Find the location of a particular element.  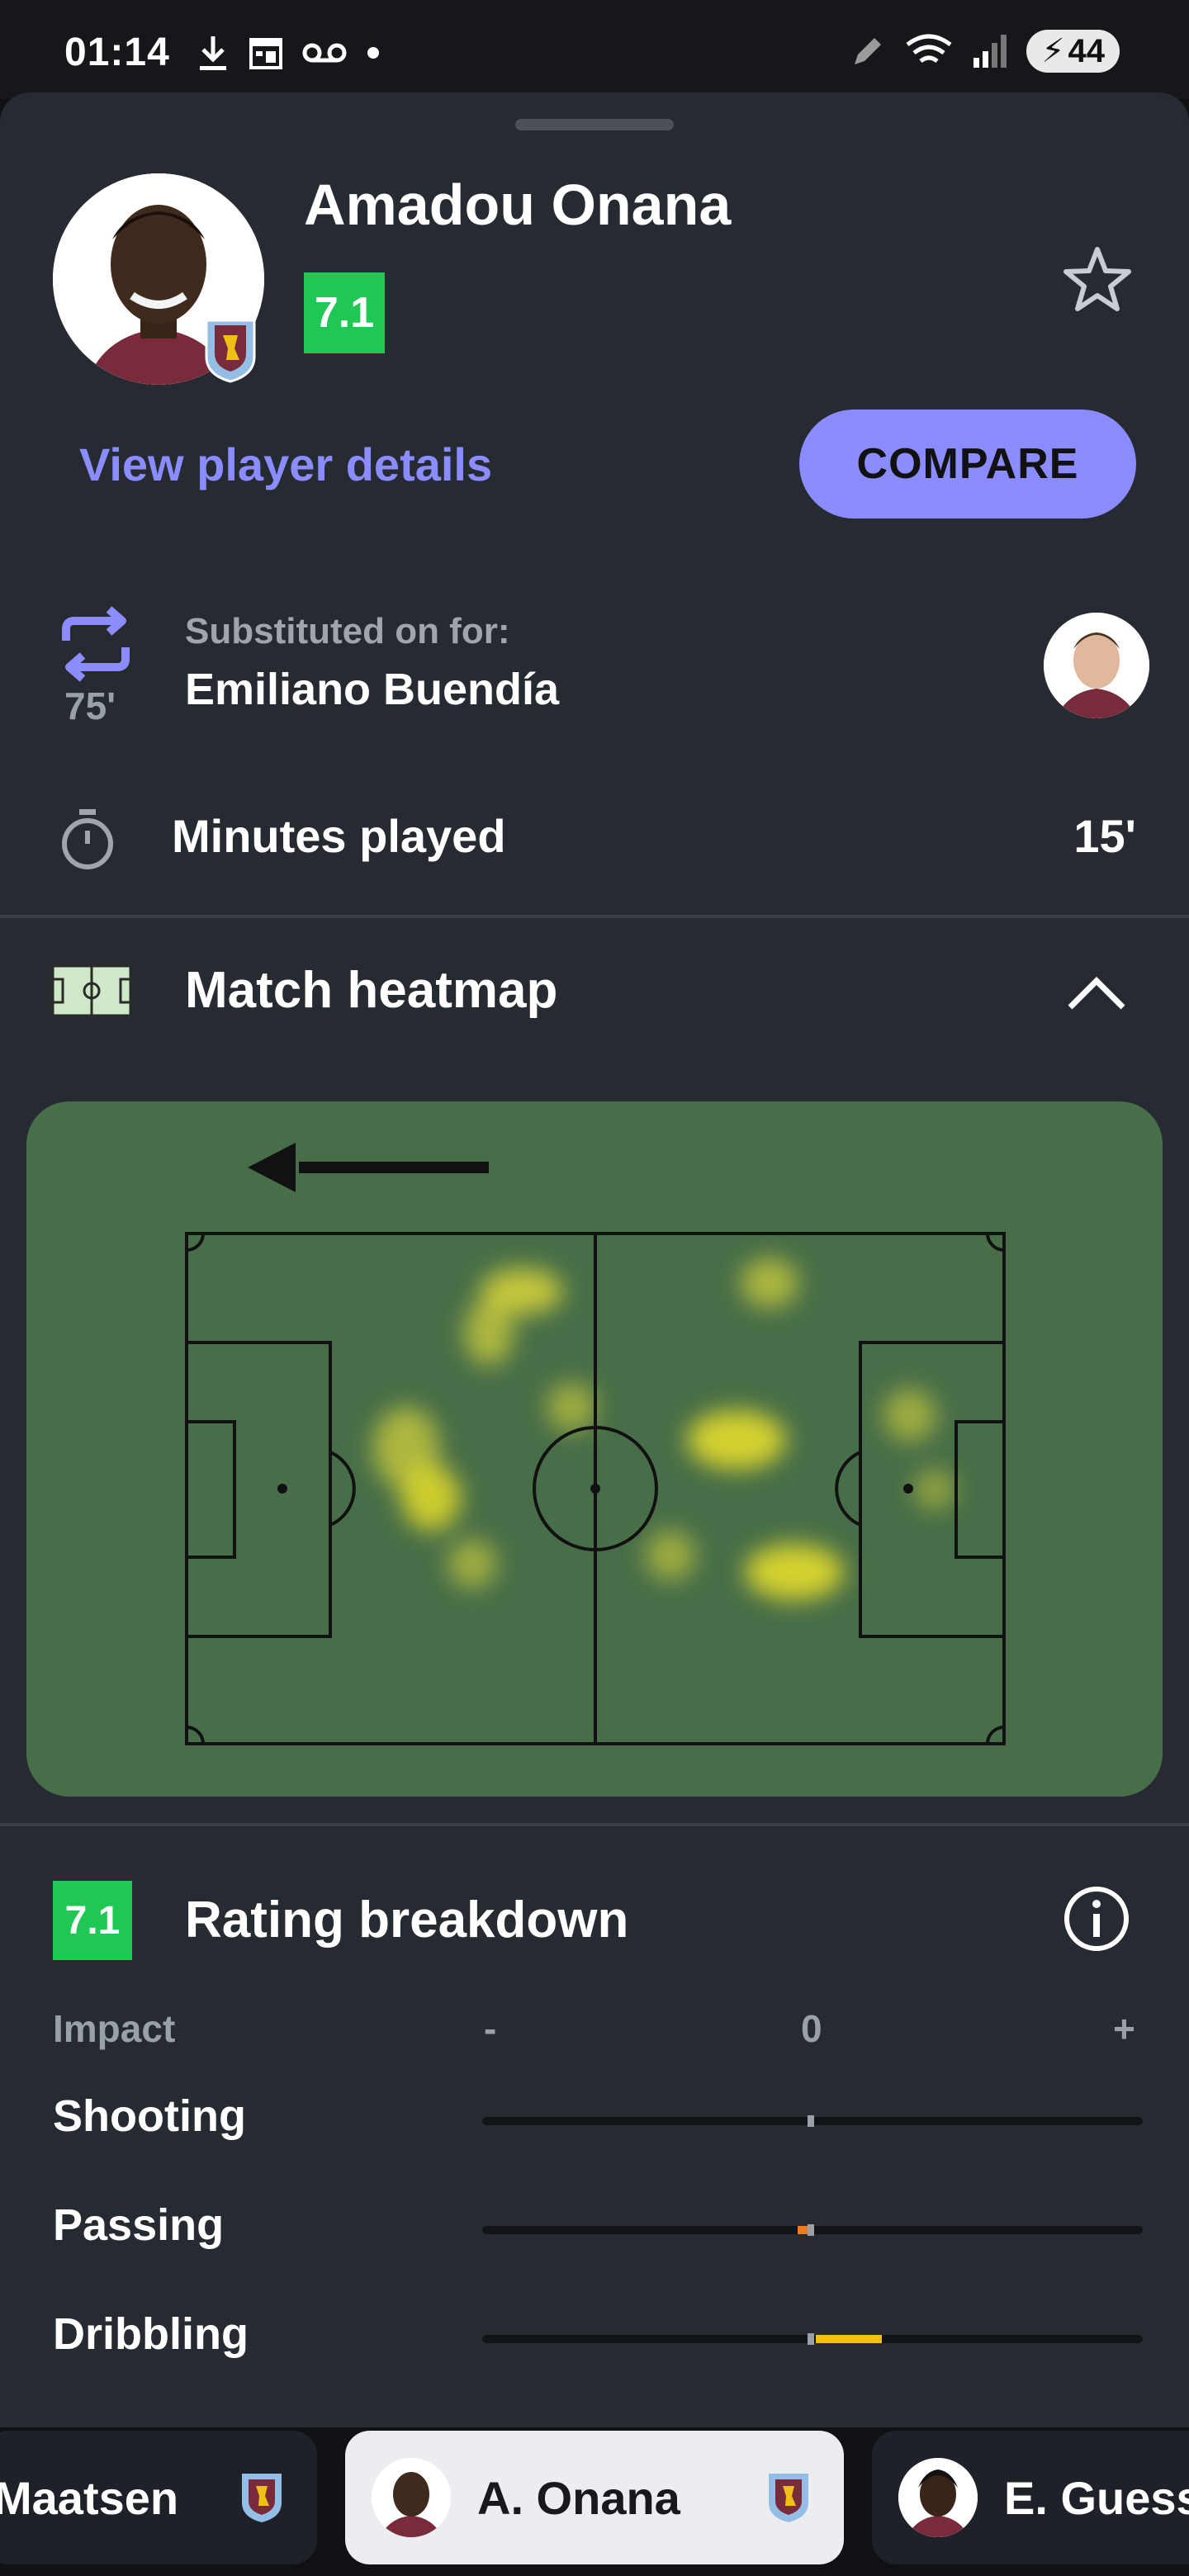

substitution-minute: 75' is located at coordinates (90, 705).